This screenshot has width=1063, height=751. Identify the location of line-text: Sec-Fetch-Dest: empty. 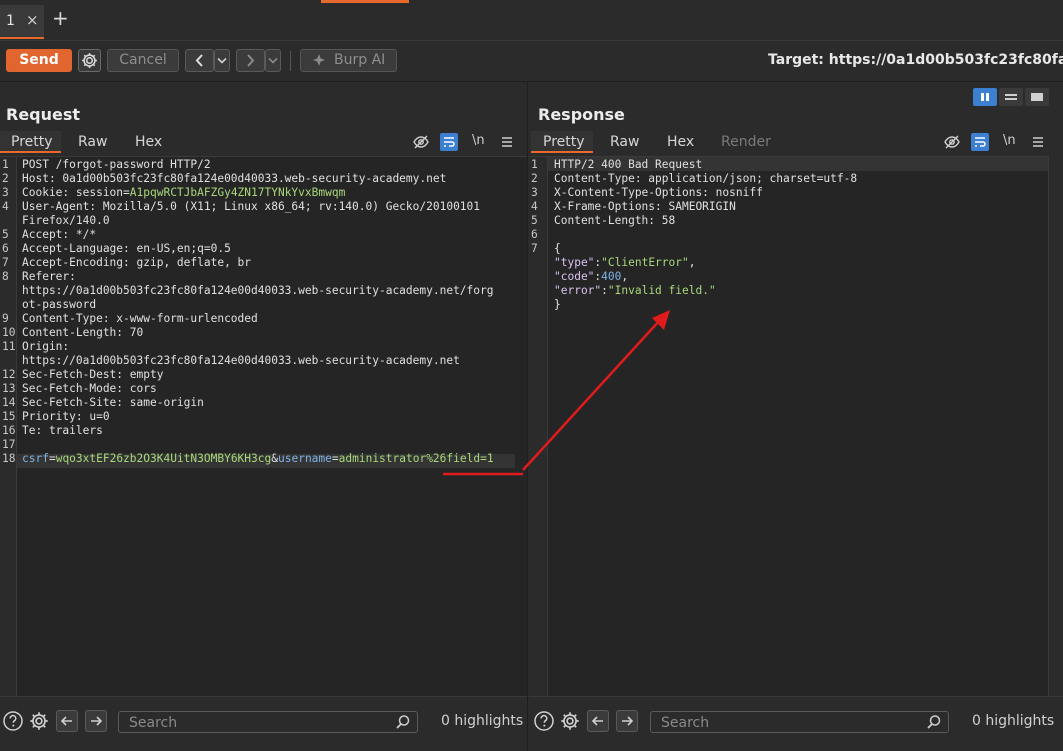
(92, 375).